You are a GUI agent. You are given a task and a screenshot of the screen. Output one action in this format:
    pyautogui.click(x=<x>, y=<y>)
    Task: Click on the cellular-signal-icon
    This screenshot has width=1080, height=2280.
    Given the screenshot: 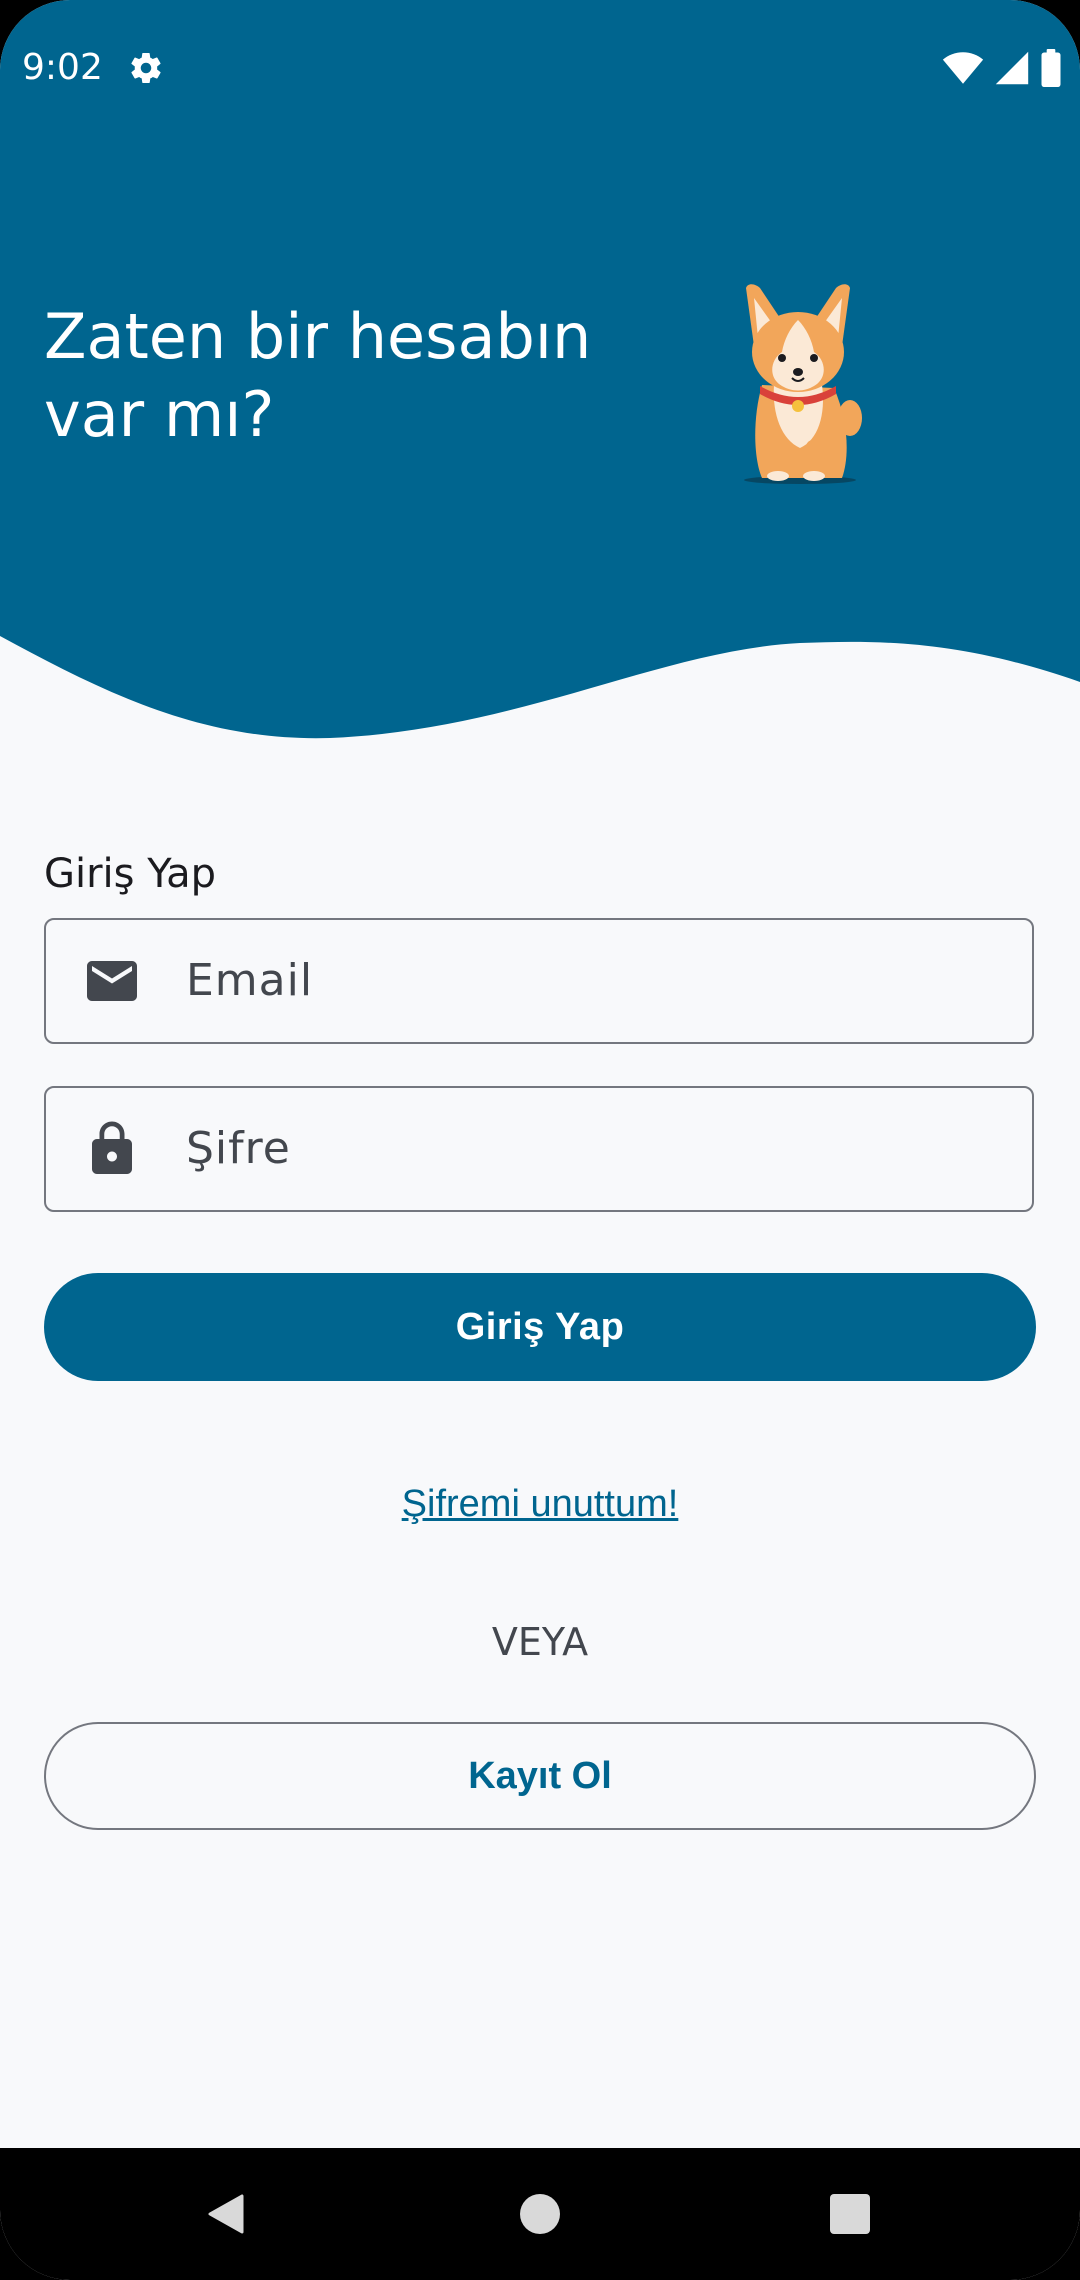 What is the action you would take?
    pyautogui.click(x=1012, y=68)
    